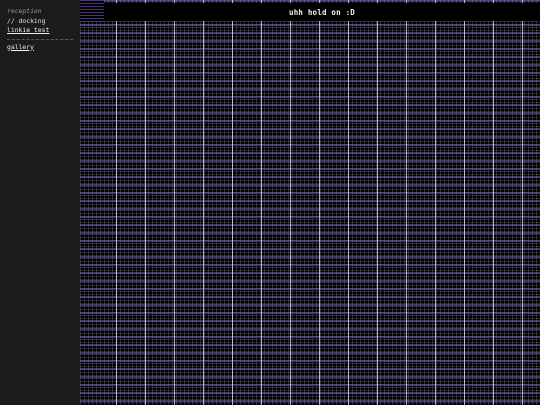 The width and height of the screenshot is (540, 405). Describe the element at coordinates (24, 11) in the screenshot. I see `nav-section-reception: reception` at that location.